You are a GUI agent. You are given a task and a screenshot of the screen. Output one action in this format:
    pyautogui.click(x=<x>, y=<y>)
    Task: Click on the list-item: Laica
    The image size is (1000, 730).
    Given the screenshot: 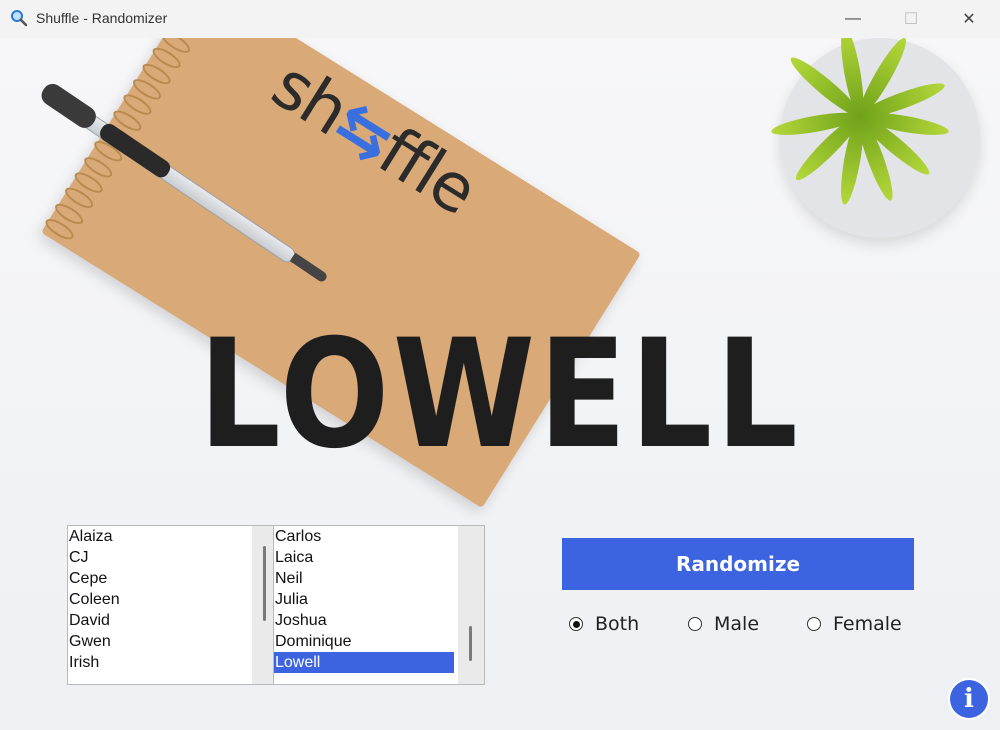 What is the action you would take?
    pyautogui.click(x=364, y=557)
    